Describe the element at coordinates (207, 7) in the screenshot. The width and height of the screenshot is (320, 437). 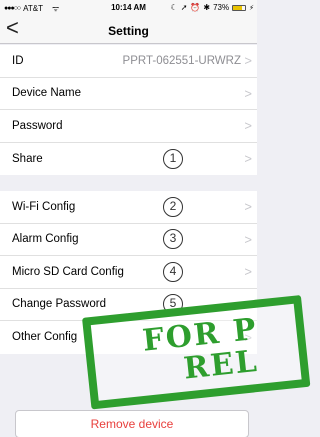
I see `bluetooth-icon: ✱` at that location.